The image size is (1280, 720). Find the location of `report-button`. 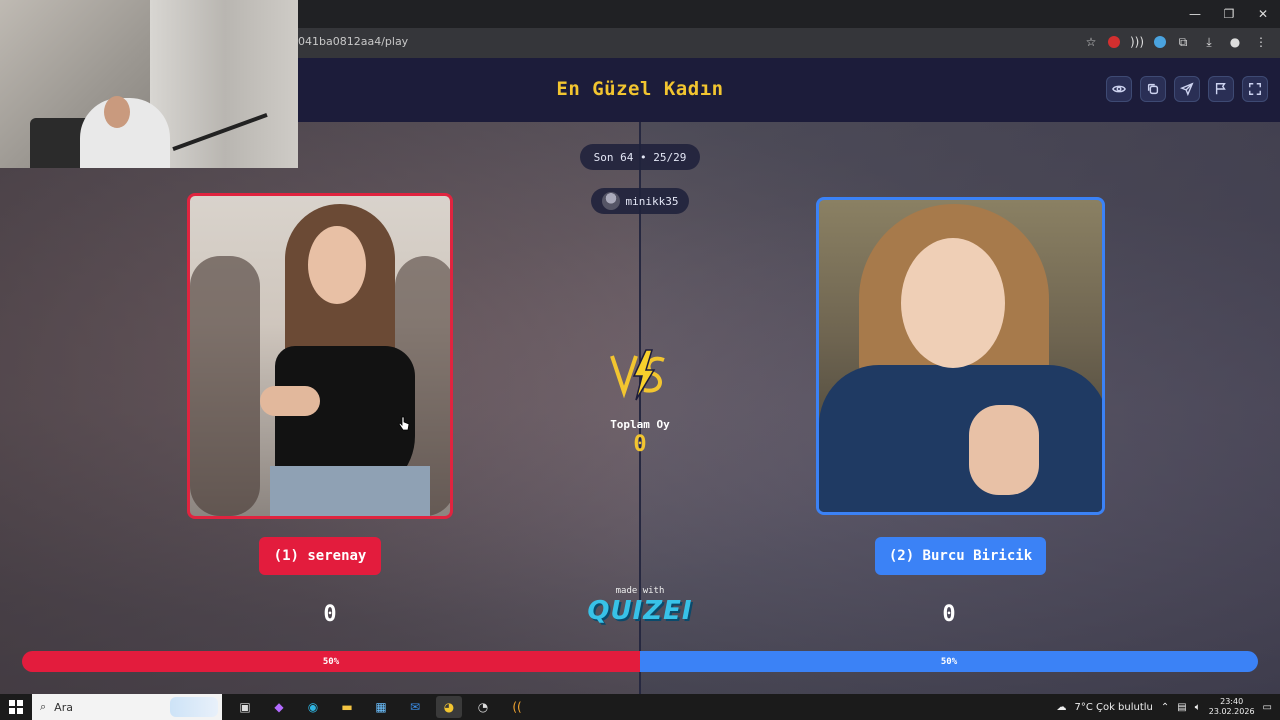

report-button is located at coordinates (1221, 89).